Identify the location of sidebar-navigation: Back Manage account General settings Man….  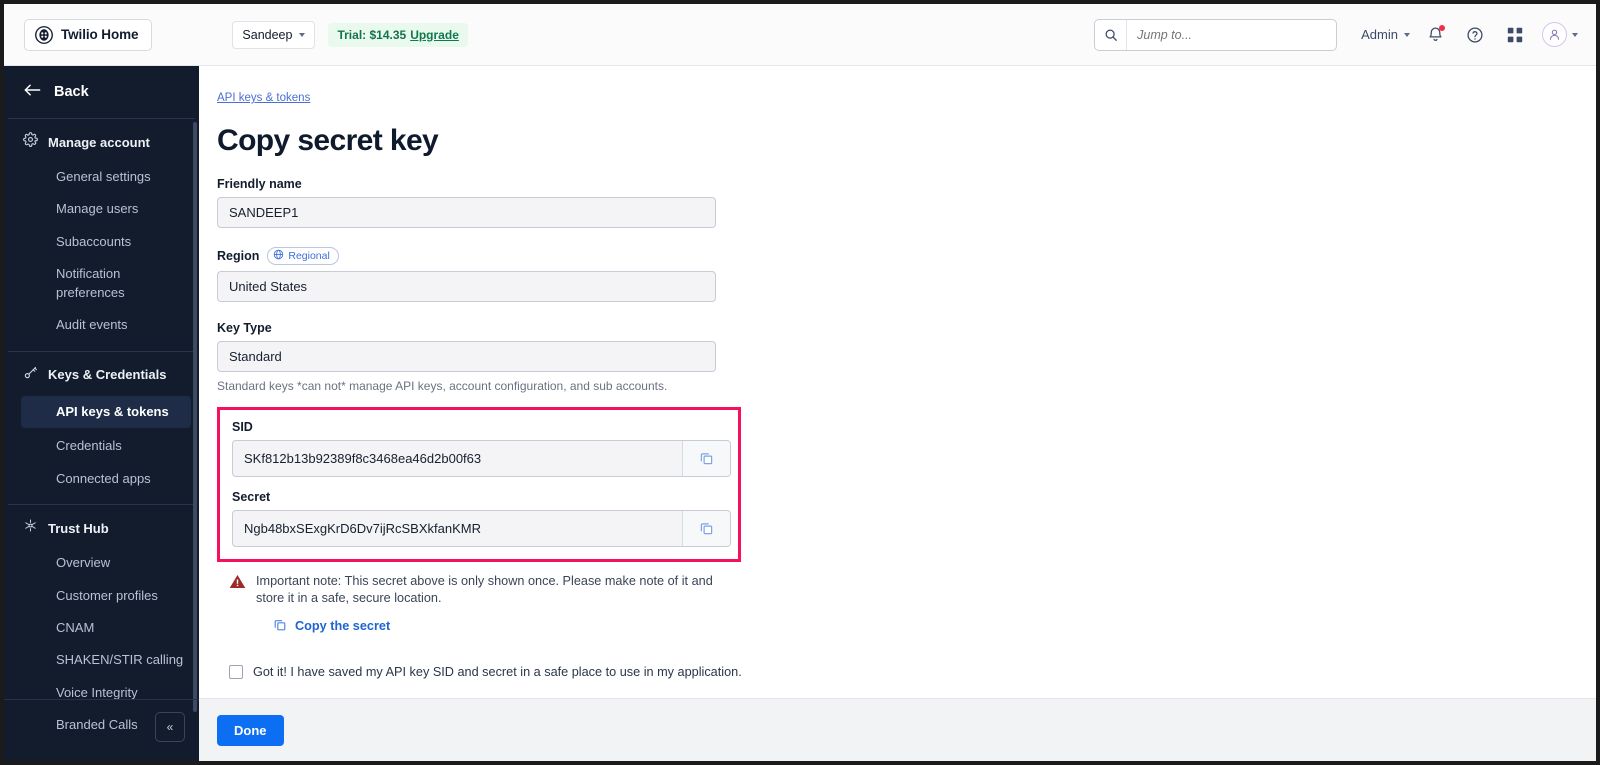
(101, 413).